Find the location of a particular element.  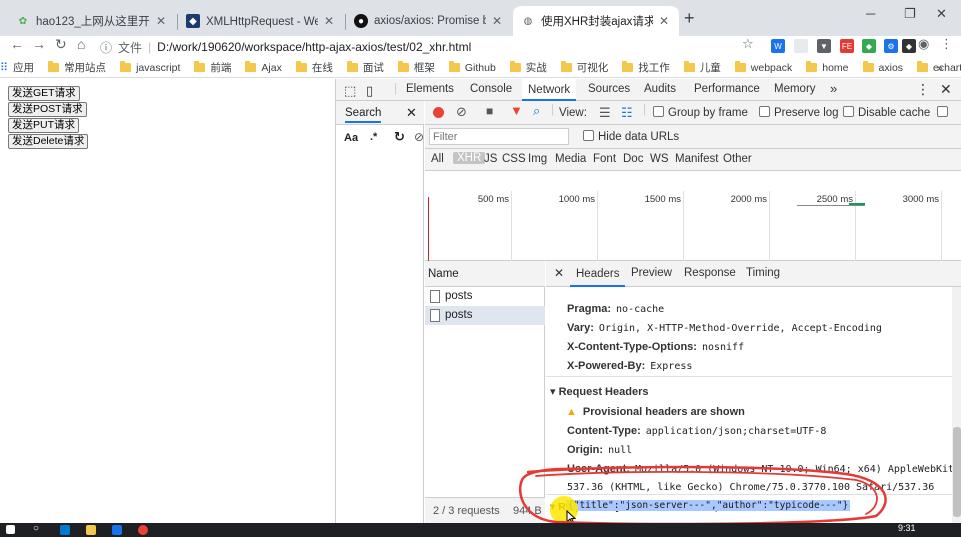

clear-search-icon: ⊘ is located at coordinates (419, 137).